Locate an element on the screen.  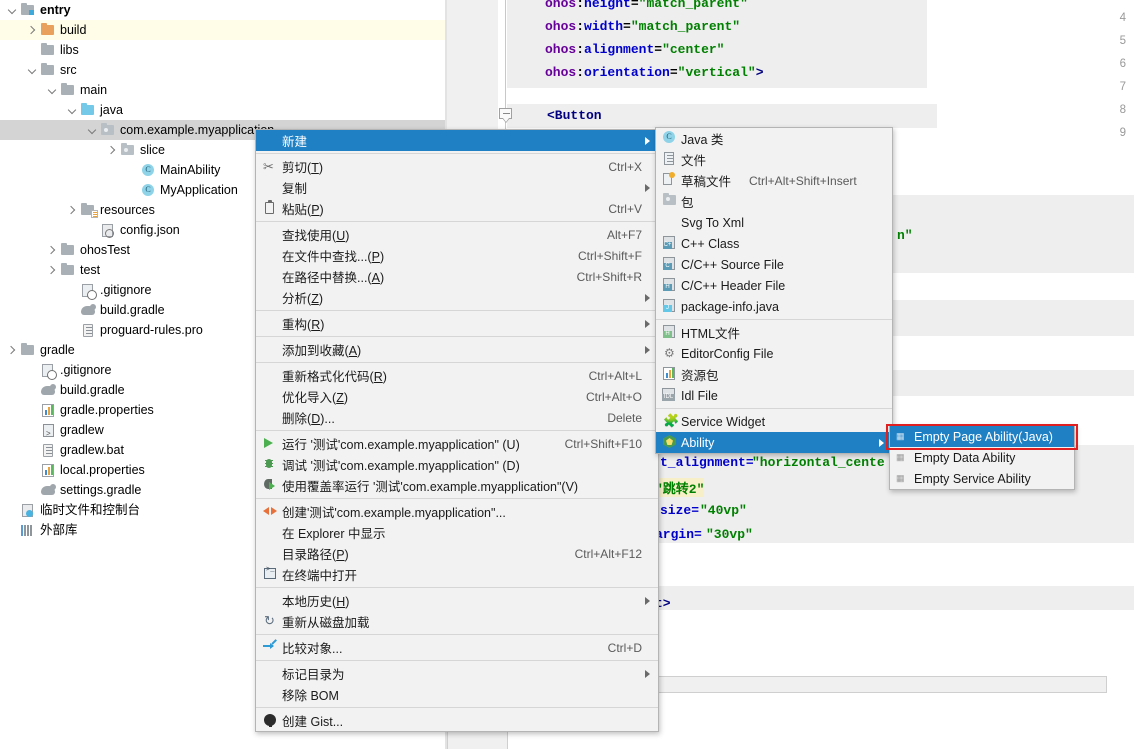
html-file-icon: H is located at coordinates (670, 332).